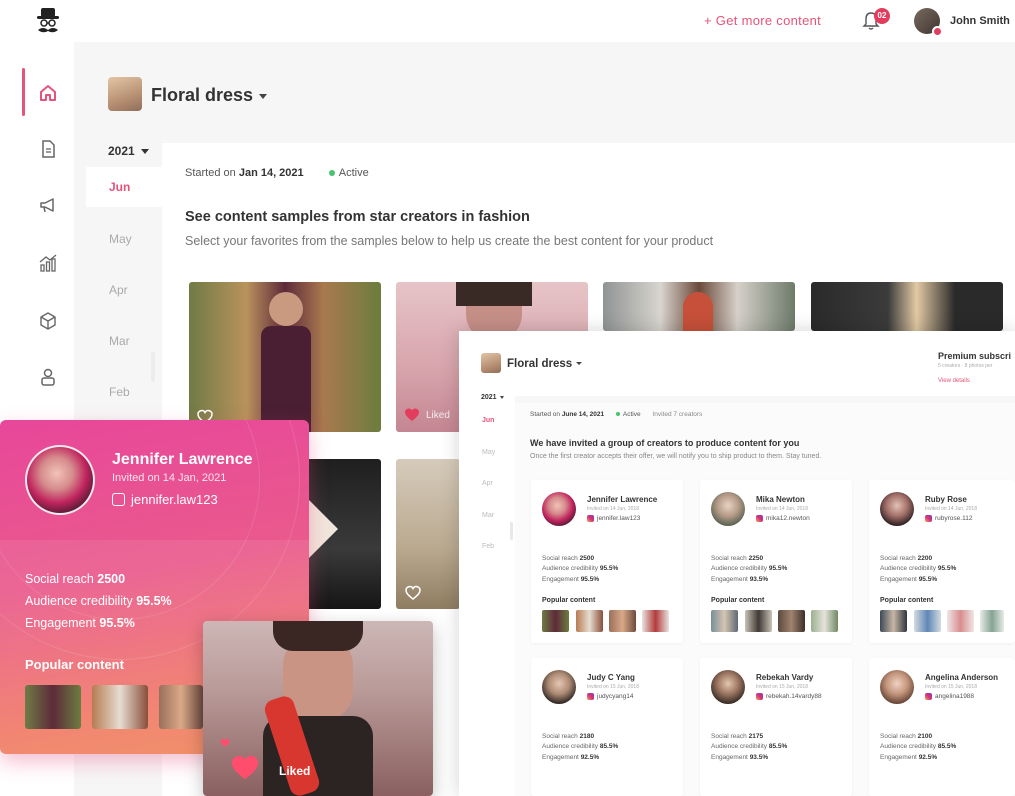 The height and width of the screenshot is (796, 1015). What do you see at coordinates (48, 22) in the screenshot?
I see `logo-icon` at bounding box center [48, 22].